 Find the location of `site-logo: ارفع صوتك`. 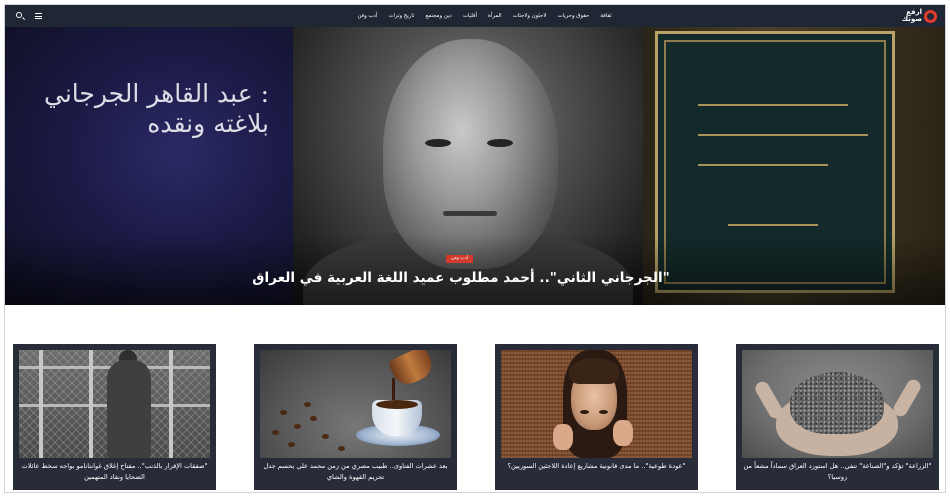

site-logo: ارفع صوتك is located at coordinates (919, 16).